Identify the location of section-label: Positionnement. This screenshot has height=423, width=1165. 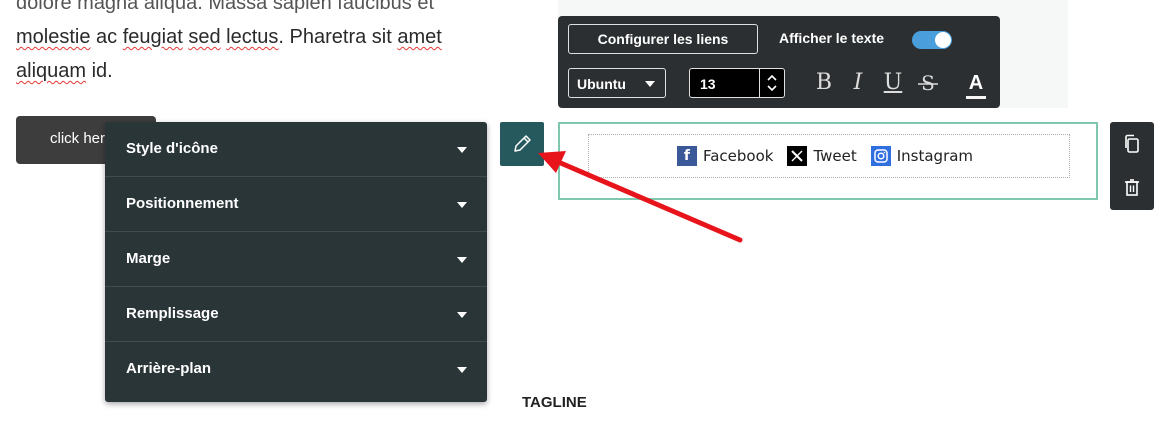
(182, 203).